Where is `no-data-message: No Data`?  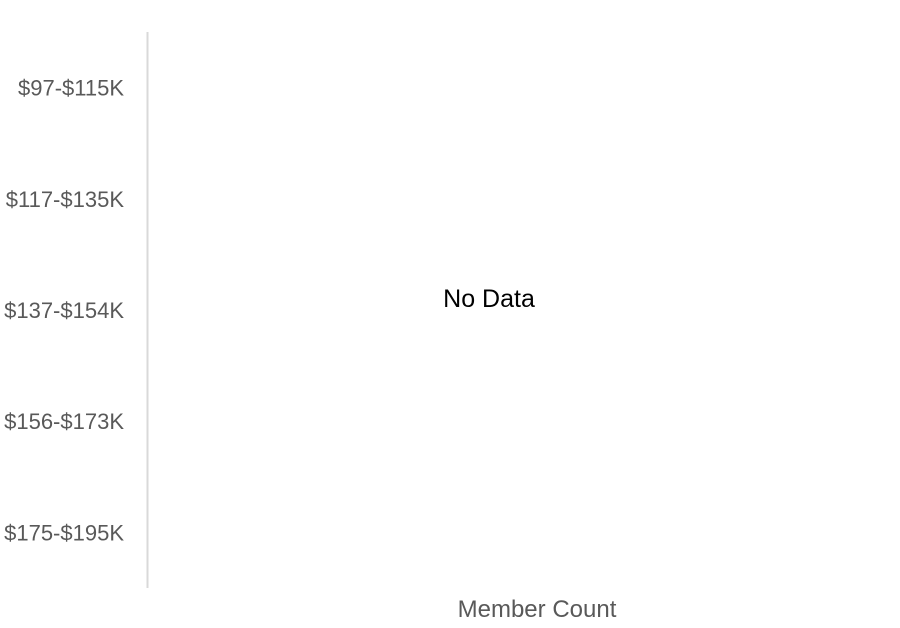
no-data-message: No Data is located at coordinates (489, 299).